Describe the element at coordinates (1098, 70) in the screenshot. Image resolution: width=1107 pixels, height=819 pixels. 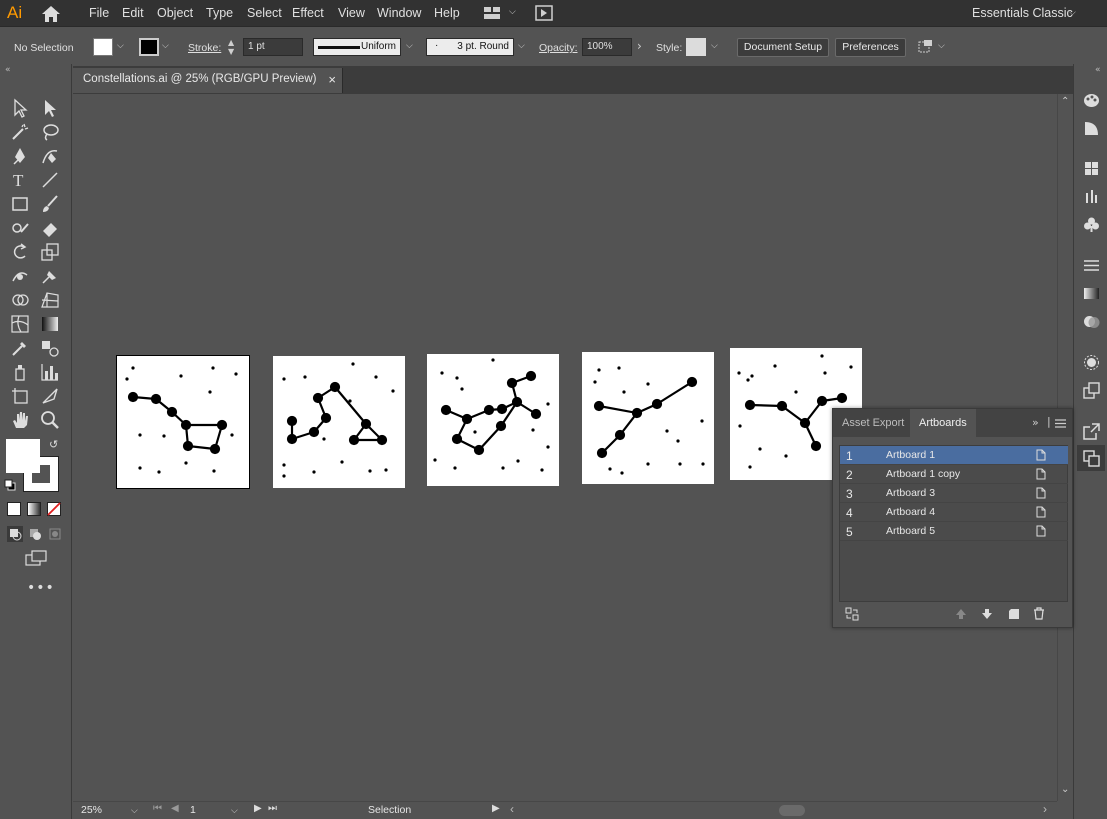
I see `expand-panels-icon: «` at that location.